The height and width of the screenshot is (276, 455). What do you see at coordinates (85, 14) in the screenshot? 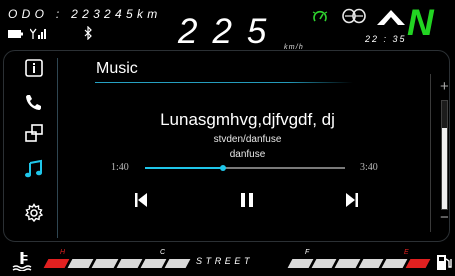
I see `odometer: ODO : 223245km` at bounding box center [85, 14].